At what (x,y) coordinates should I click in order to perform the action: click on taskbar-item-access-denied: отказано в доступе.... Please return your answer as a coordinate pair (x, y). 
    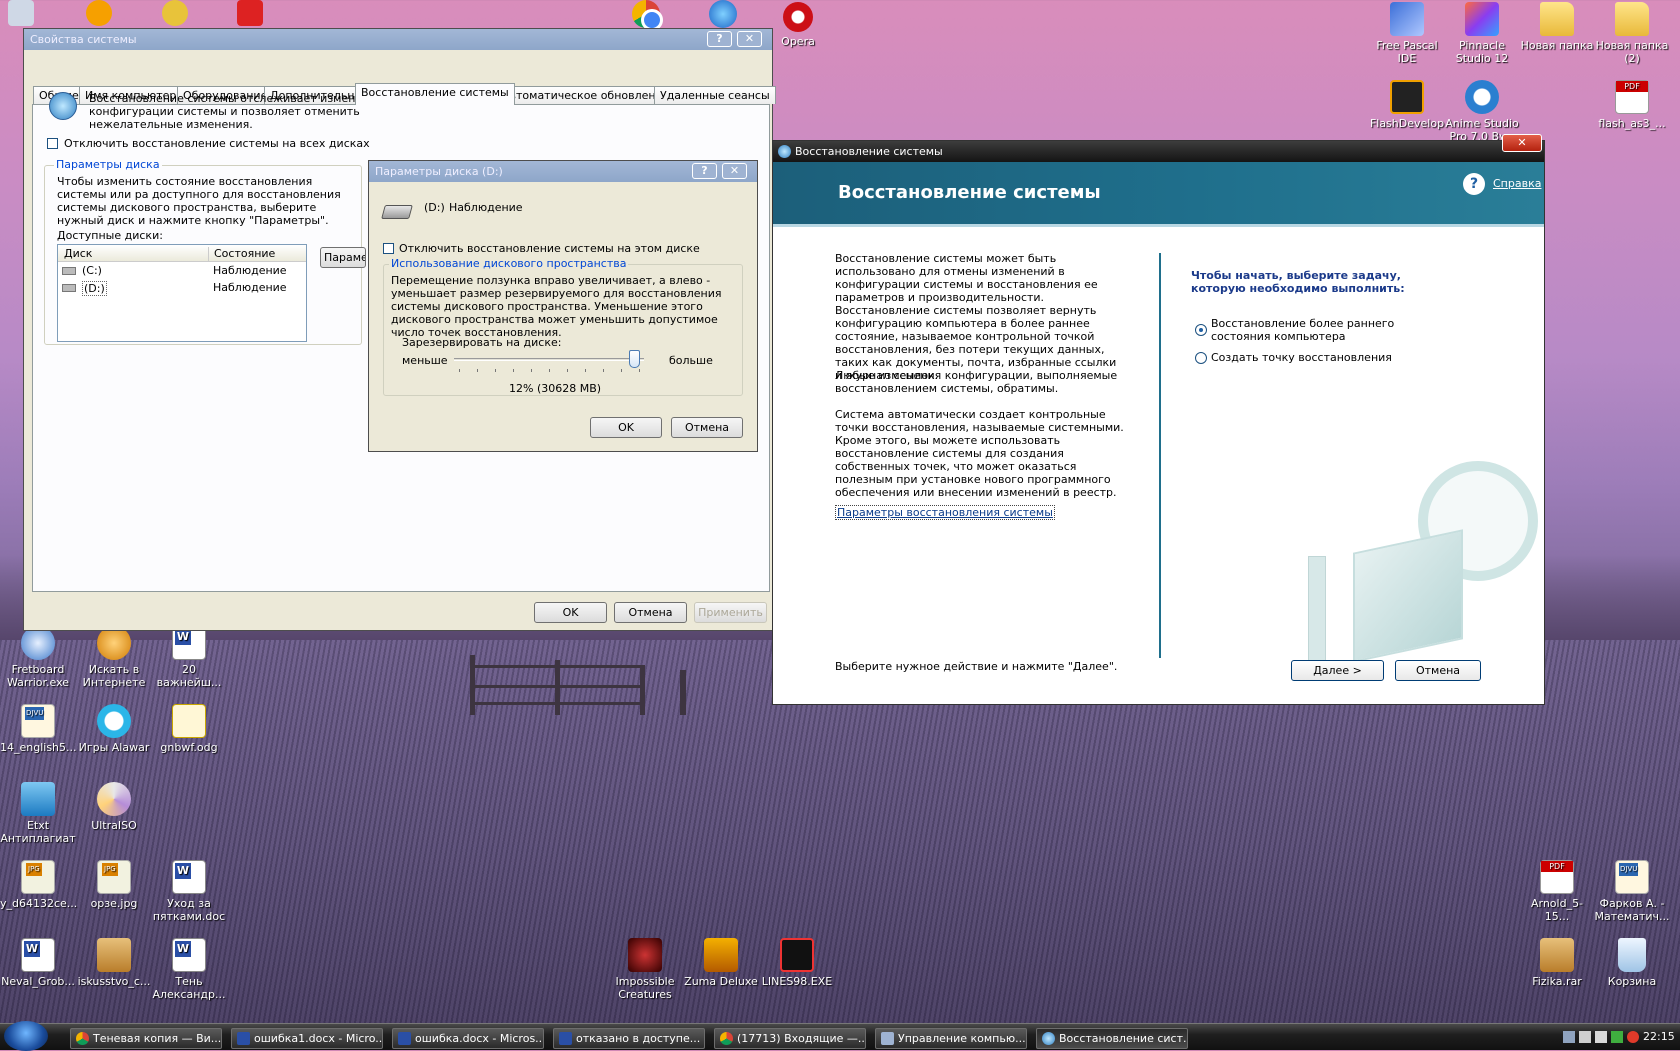
    Looking at the image, I should click on (629, 1038).